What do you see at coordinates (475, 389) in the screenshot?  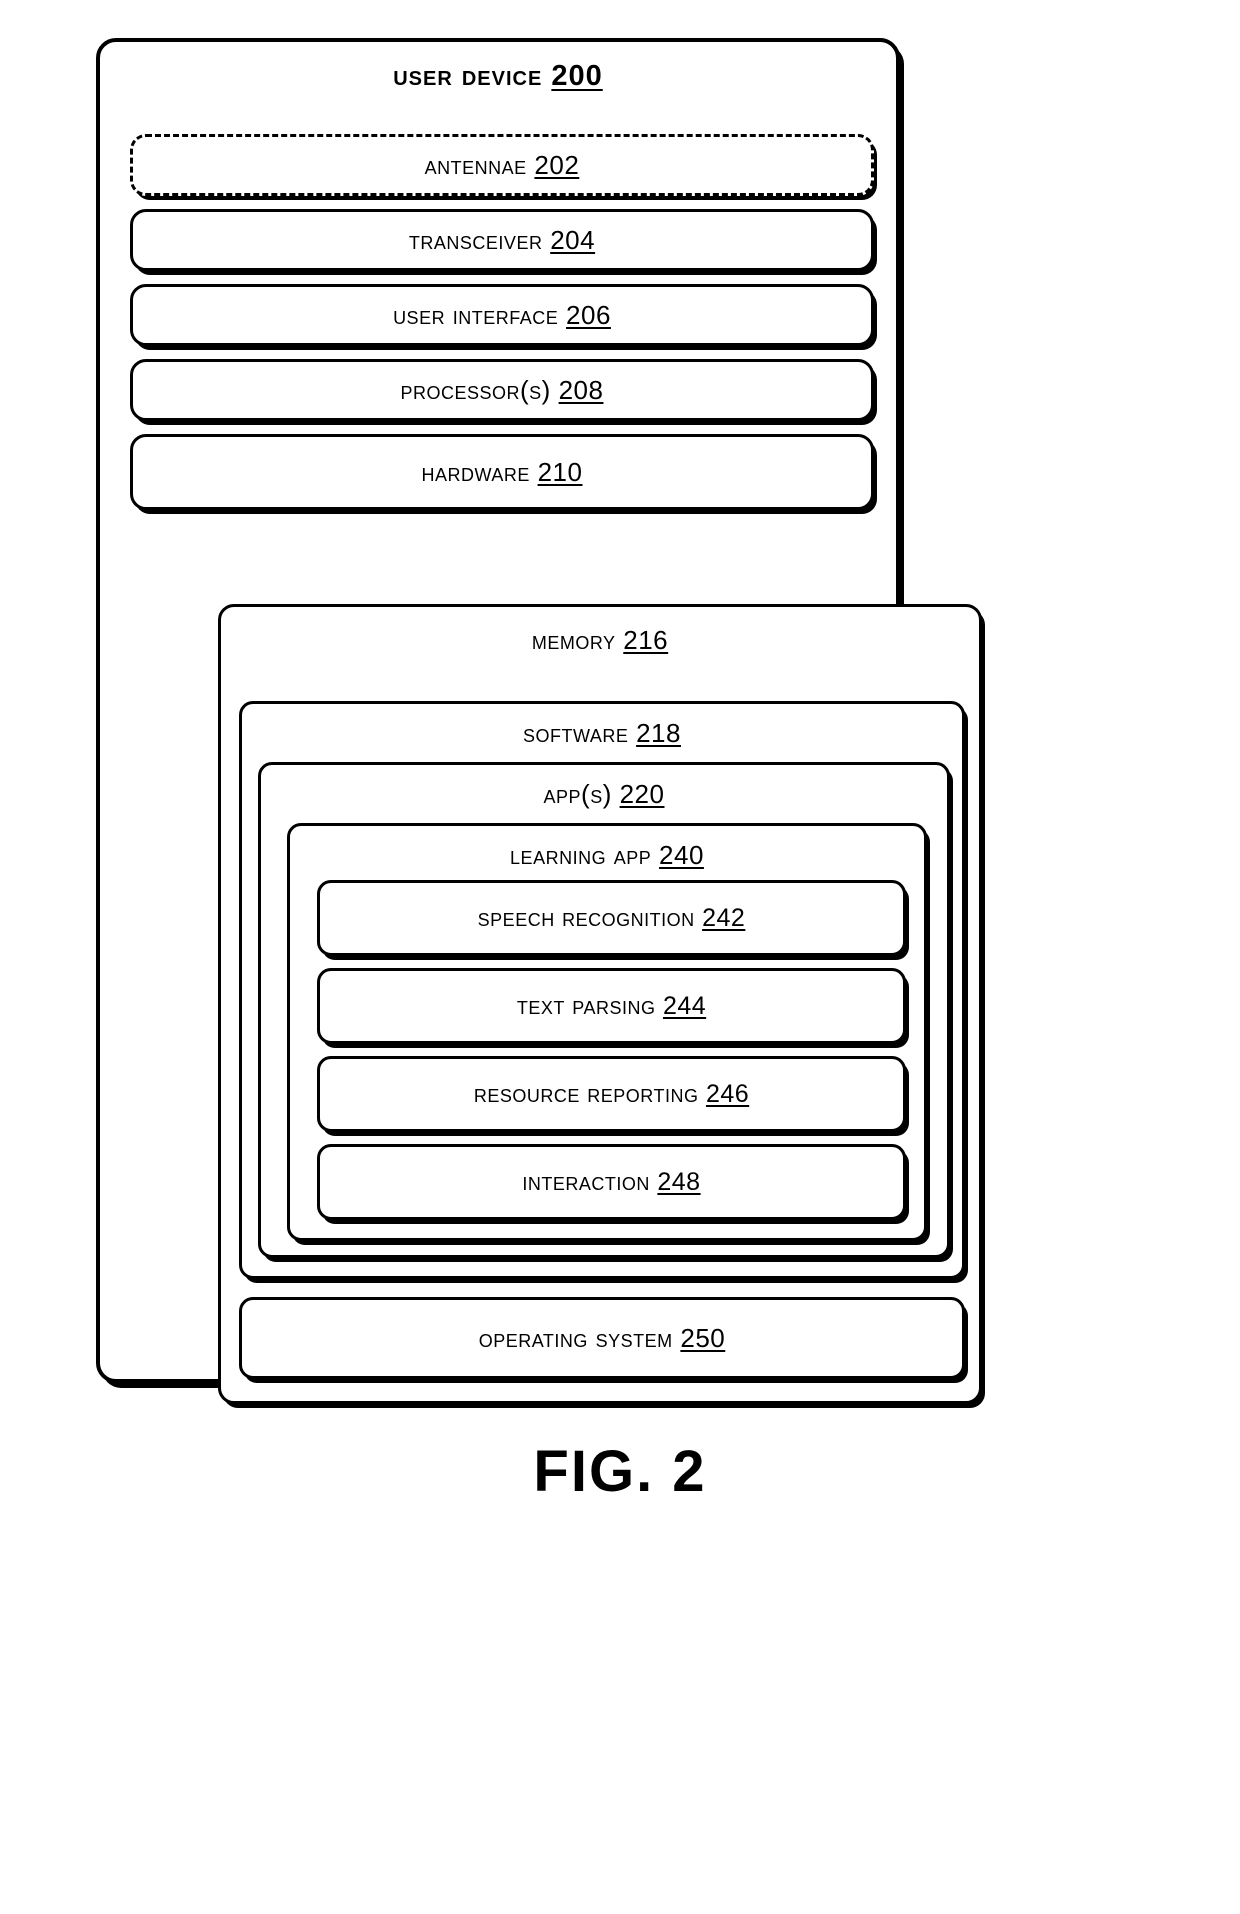 I see `processors-label: Processor(s)` at bounding box center [475, 389].